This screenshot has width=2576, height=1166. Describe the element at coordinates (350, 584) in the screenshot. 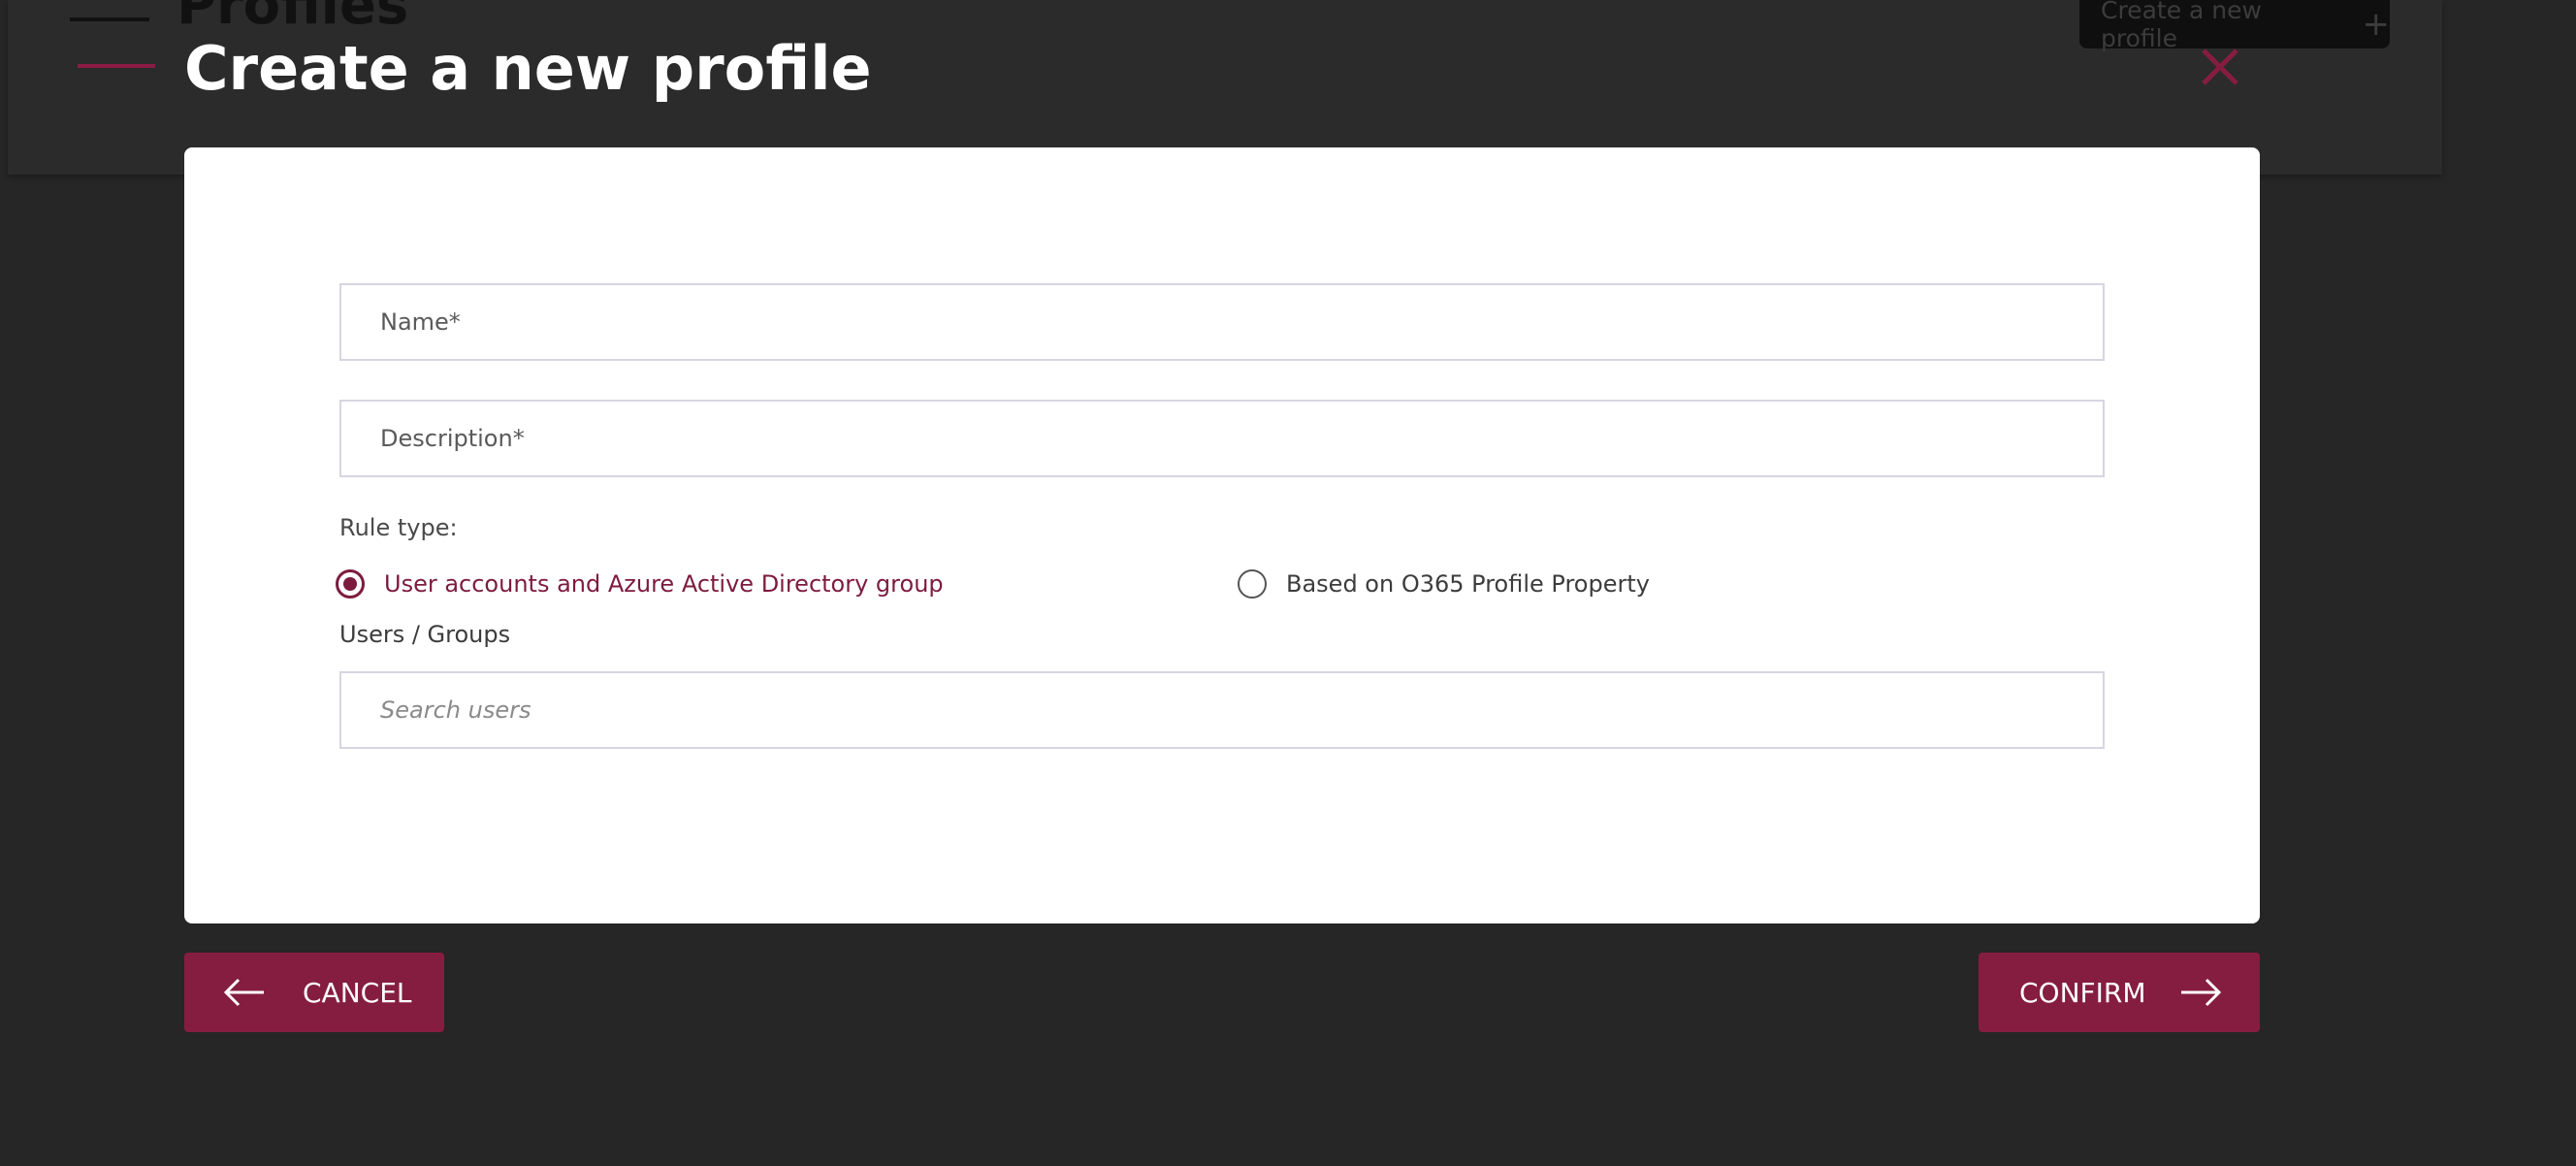

I see `radio-button-checked` at that location.